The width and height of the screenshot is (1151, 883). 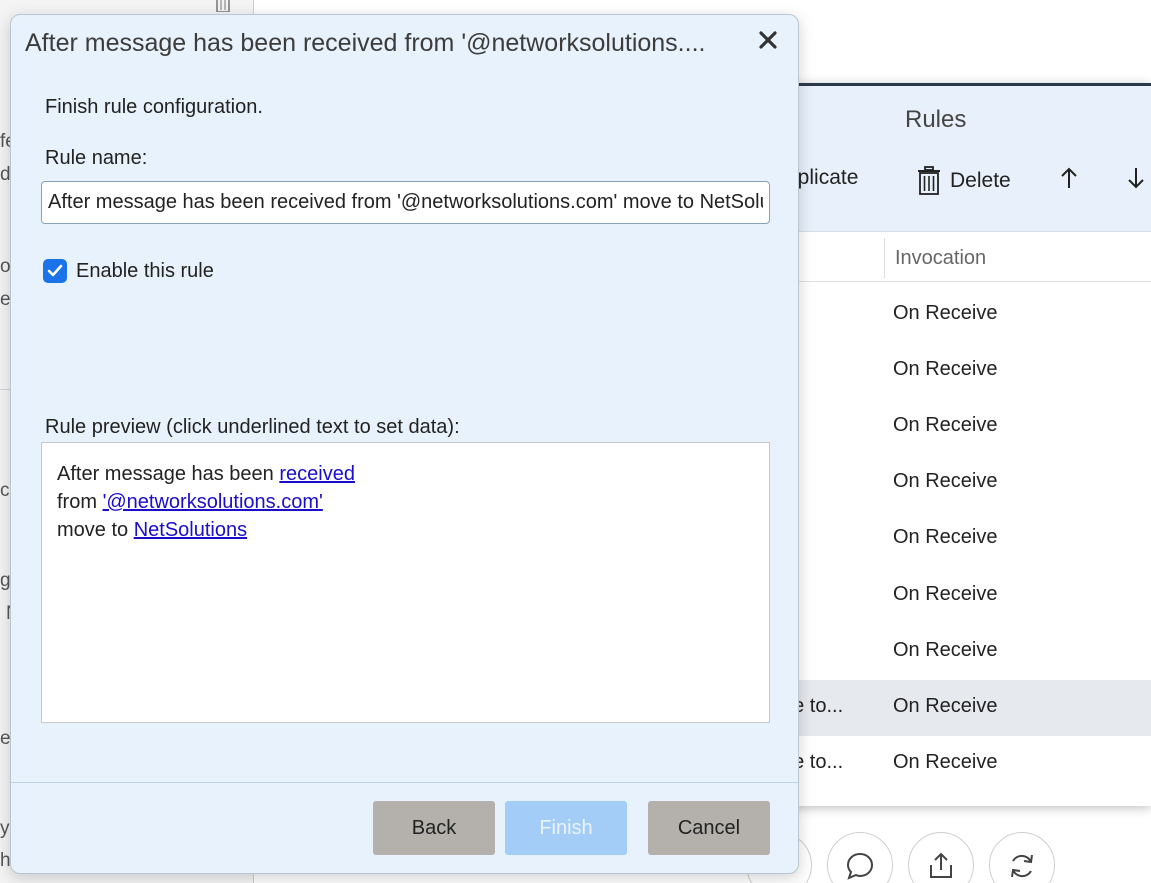 What do you see at coordinates (1022, 866) in the screenshot?
I see `refresh-icon` at bounding box center [1022, 866].